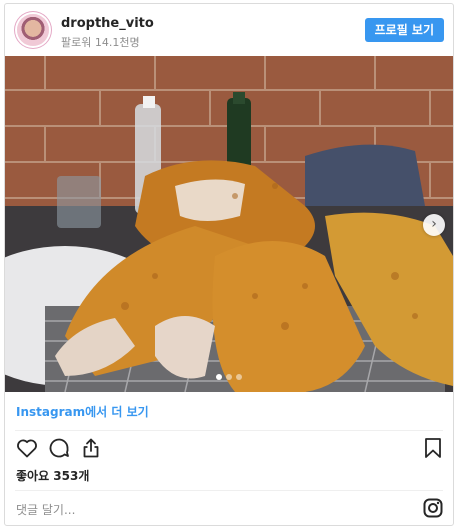 This screenshot has height=532, width=460. Describe the element at coordinates (229, 30) in the screenshot. I see `post-header: dropthe_vito 팔로워 14.1천명 프로필 보기` at that location.